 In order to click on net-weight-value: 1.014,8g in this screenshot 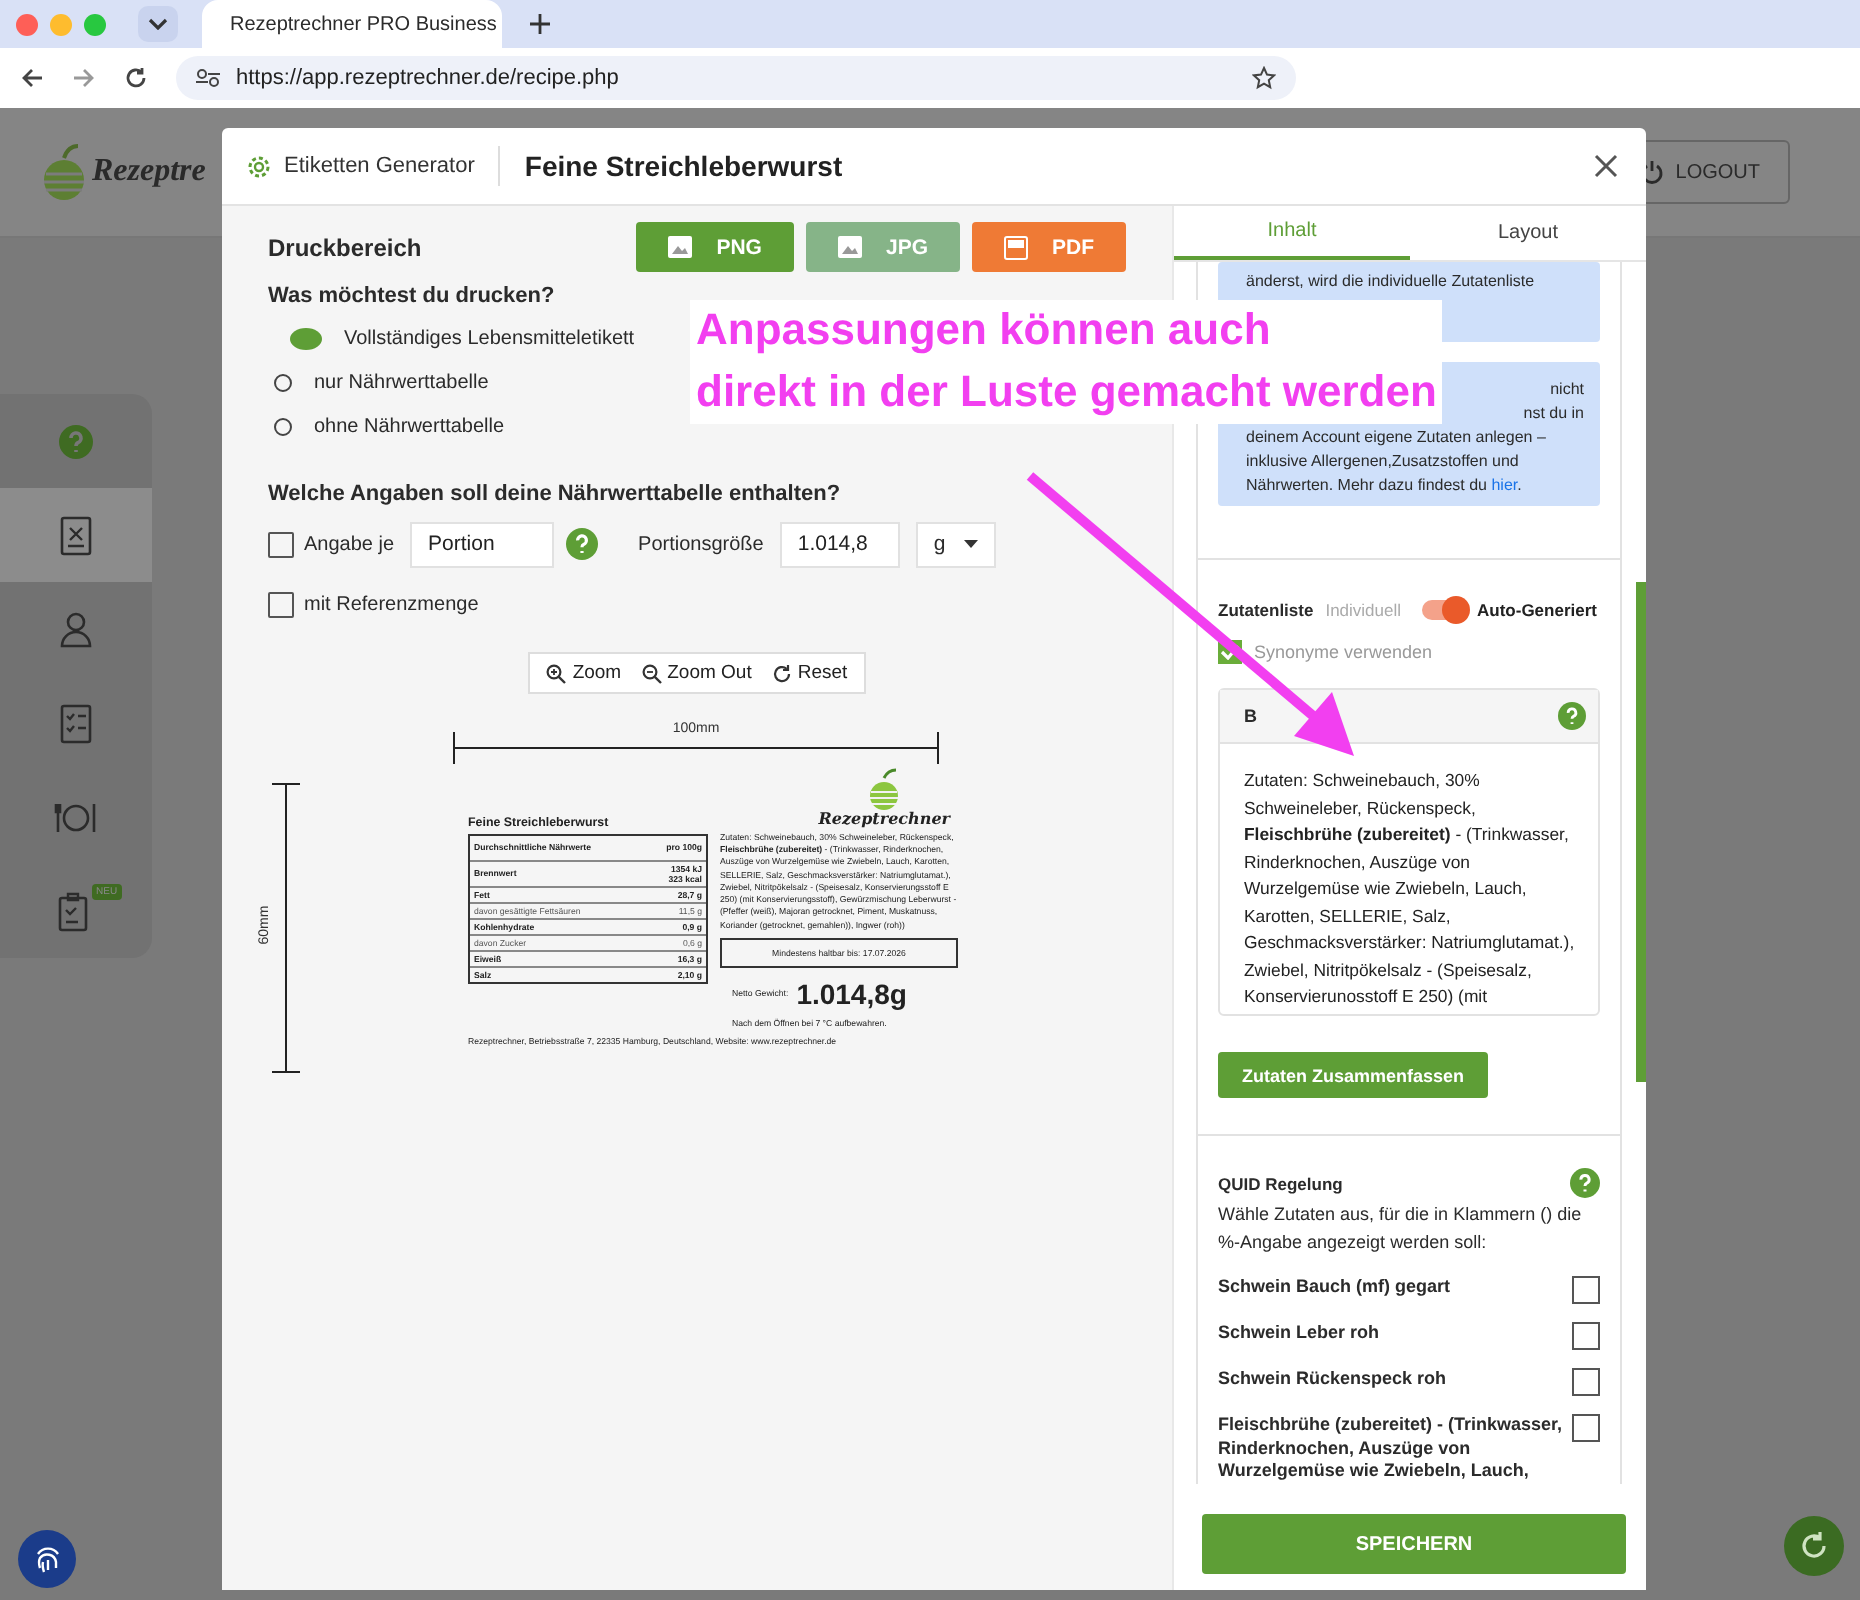, I will do `click(851, 993)`.